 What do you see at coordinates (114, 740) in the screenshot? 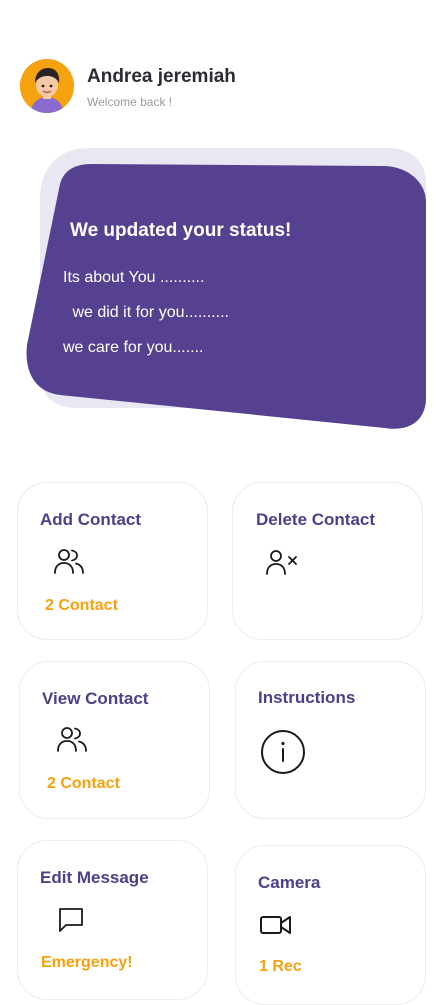
I see `view-contact-card` at bounding box center [114, 740].